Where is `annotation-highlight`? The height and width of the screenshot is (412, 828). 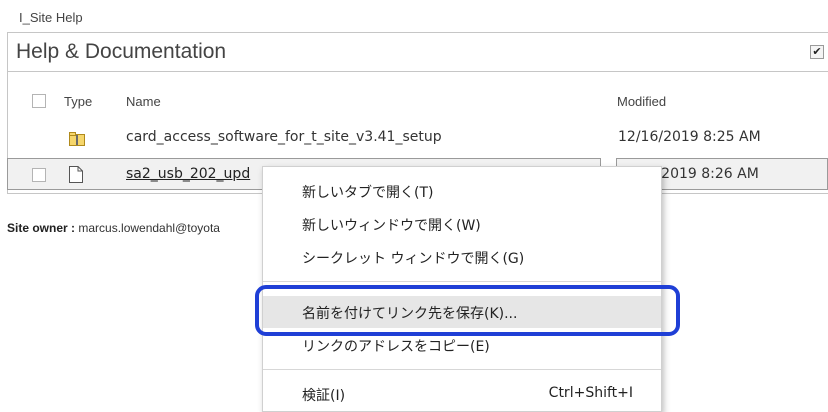 annotation-highlight is located at coordinates (467, 310).